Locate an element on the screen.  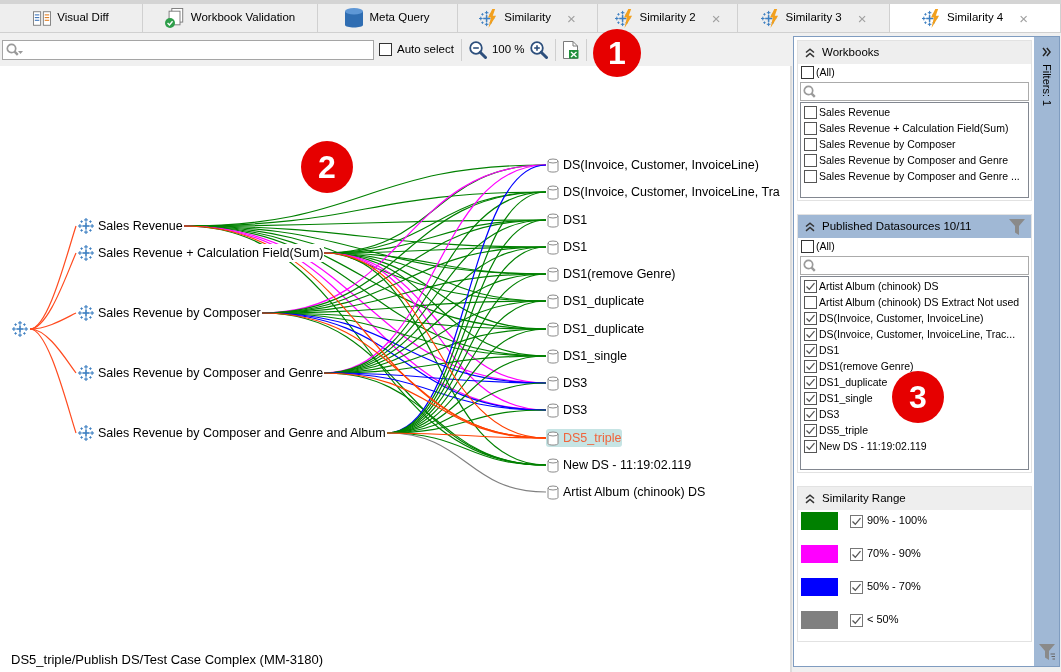
checkbox-label: 70% - 90% is located at coordinates (894, 554).